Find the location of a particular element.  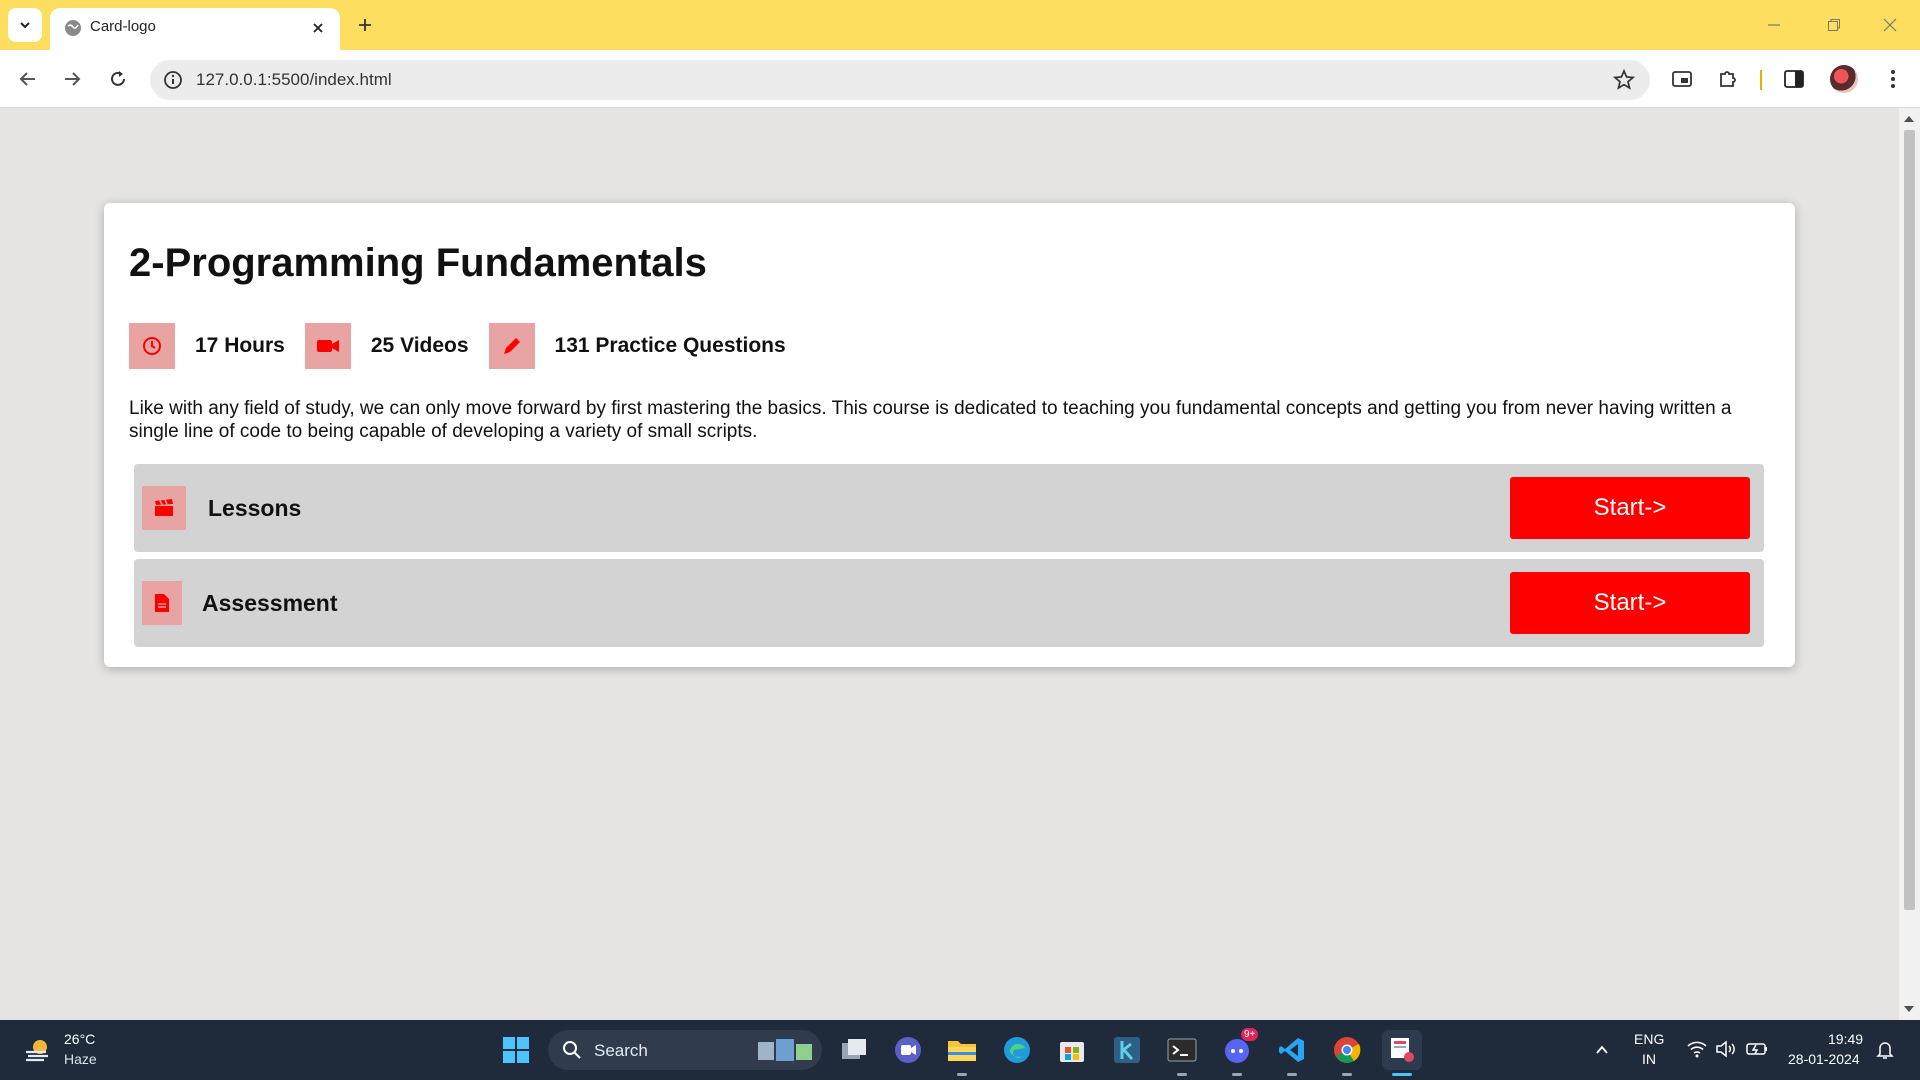

chrome-app is located at coordinates (1347, 1053).